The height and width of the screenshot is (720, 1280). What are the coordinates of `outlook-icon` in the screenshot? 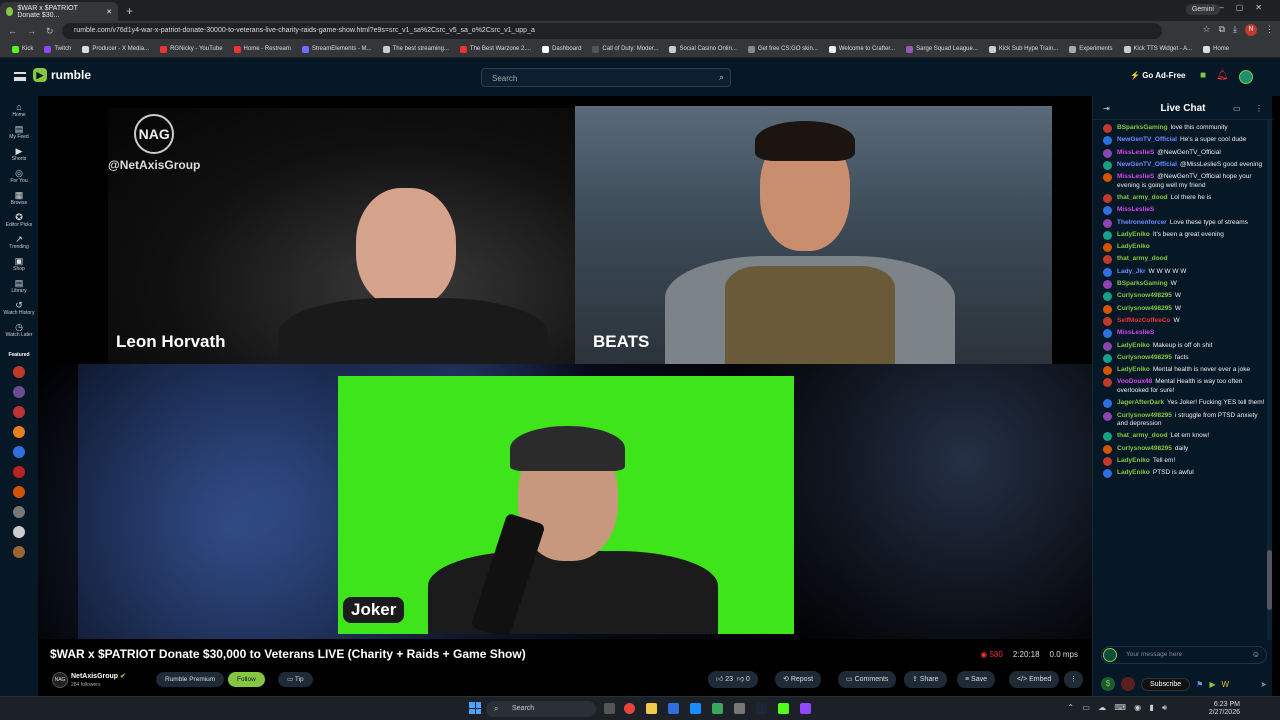 It's located at (673, 708).